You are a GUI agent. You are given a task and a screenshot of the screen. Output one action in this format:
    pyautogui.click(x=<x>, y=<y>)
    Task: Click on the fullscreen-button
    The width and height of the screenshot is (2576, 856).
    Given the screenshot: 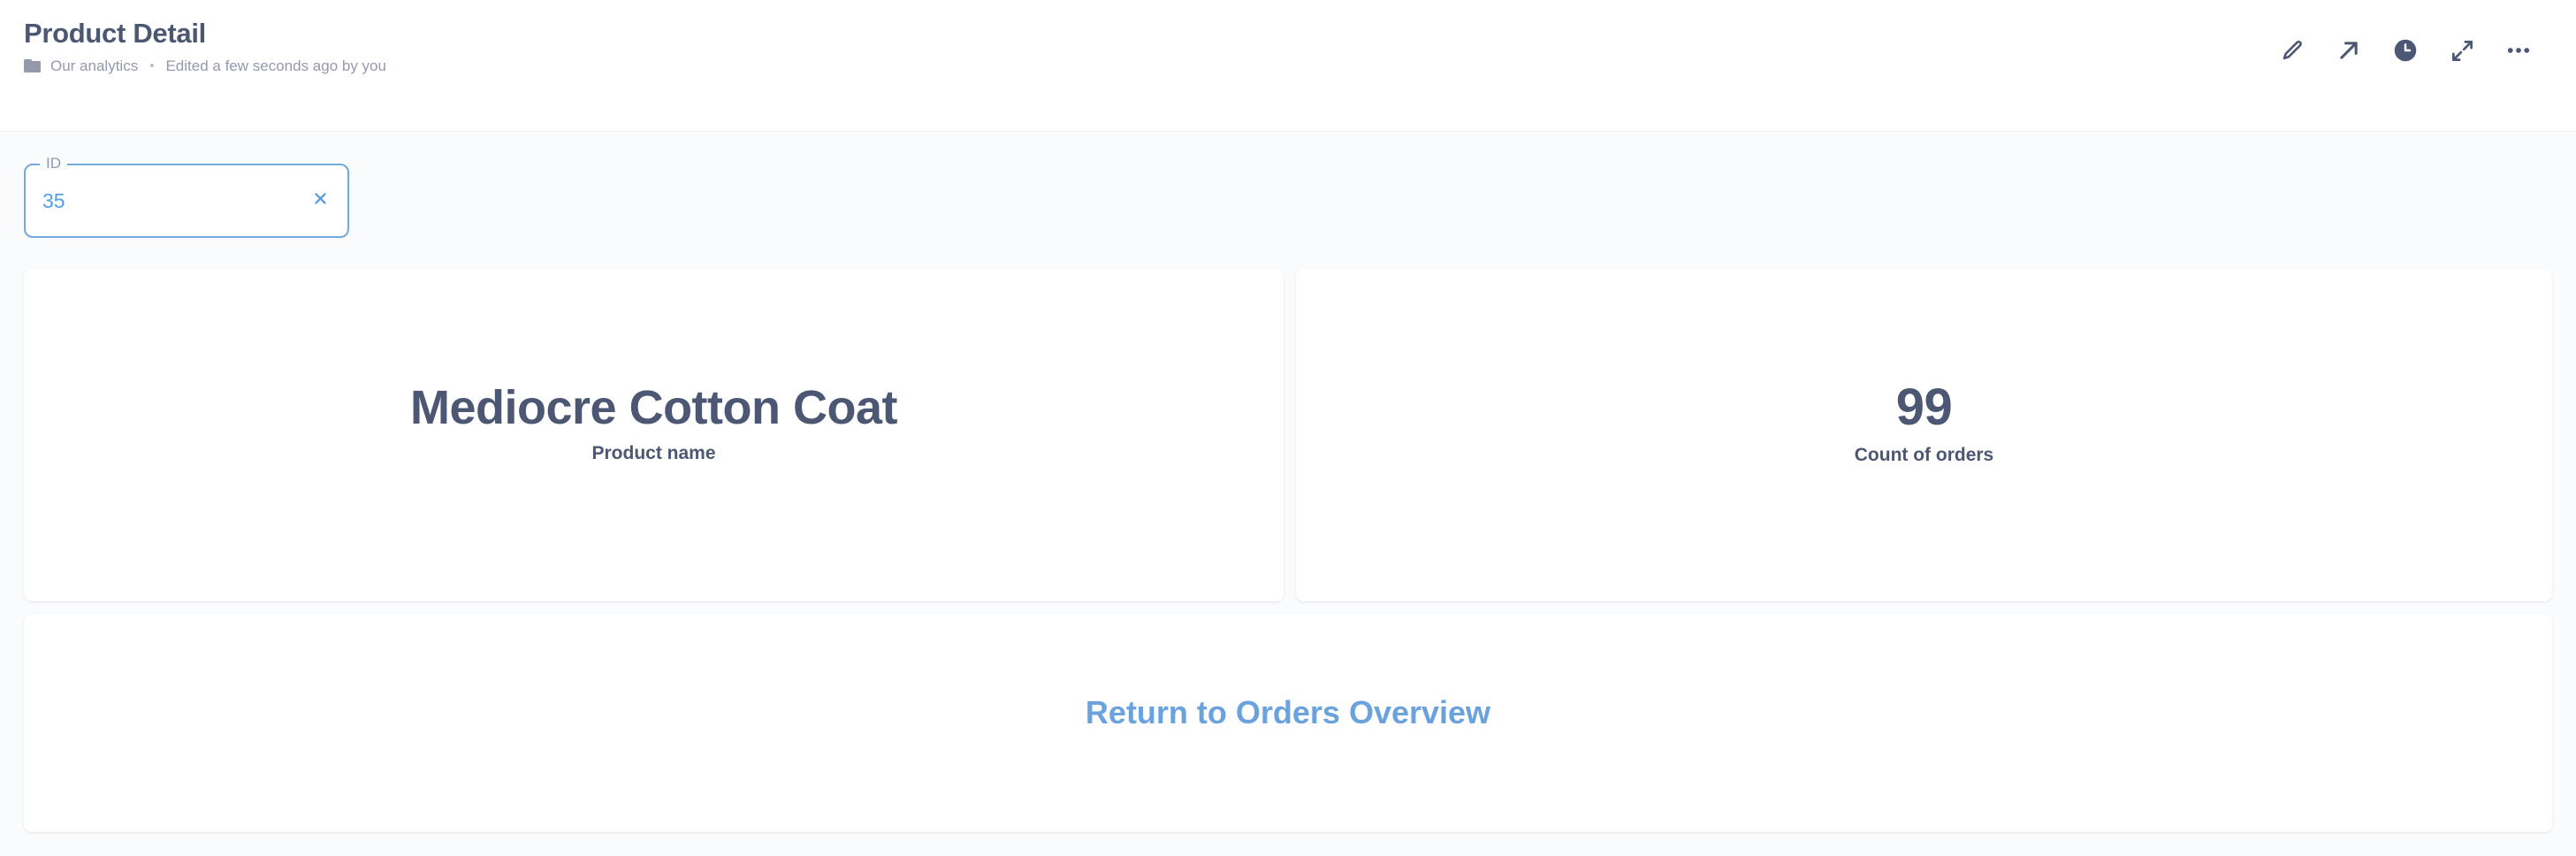 What is the action you would take?
    pyautogui.click(x=2462, y=50)
    